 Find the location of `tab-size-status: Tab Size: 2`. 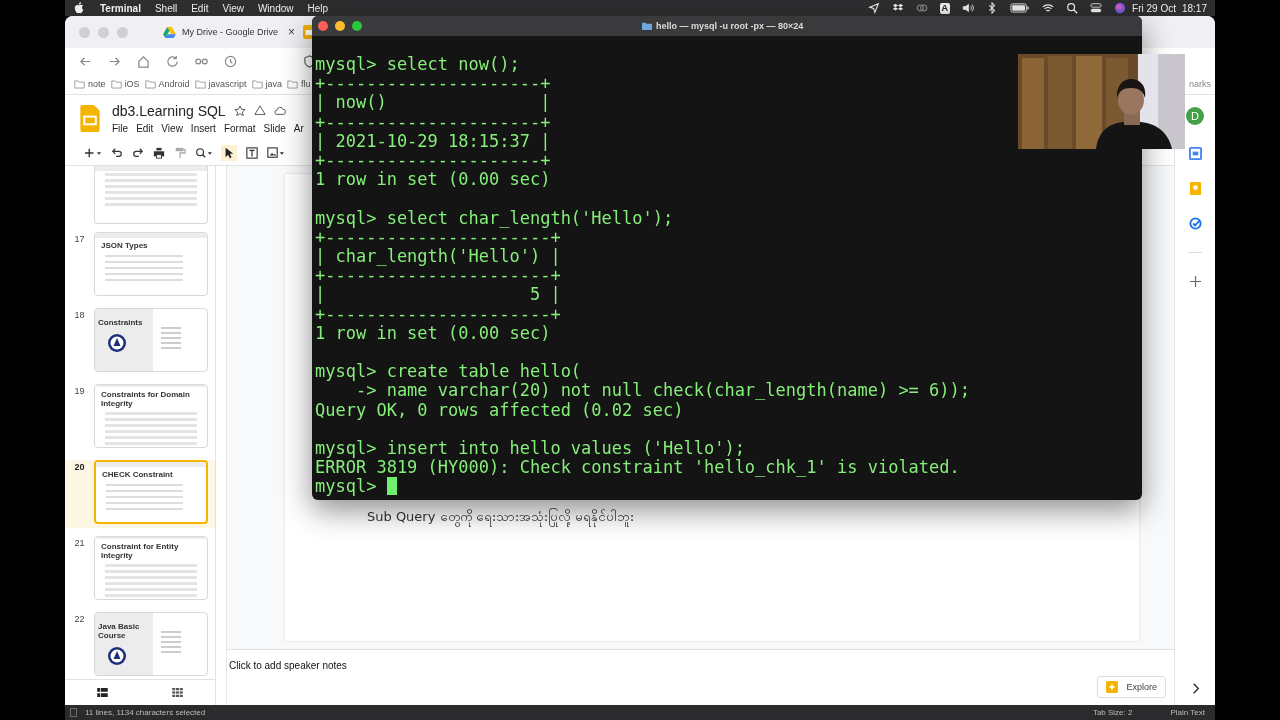

tab-size-status: Tab Size: 2 is located at coordinates (1112, 712).